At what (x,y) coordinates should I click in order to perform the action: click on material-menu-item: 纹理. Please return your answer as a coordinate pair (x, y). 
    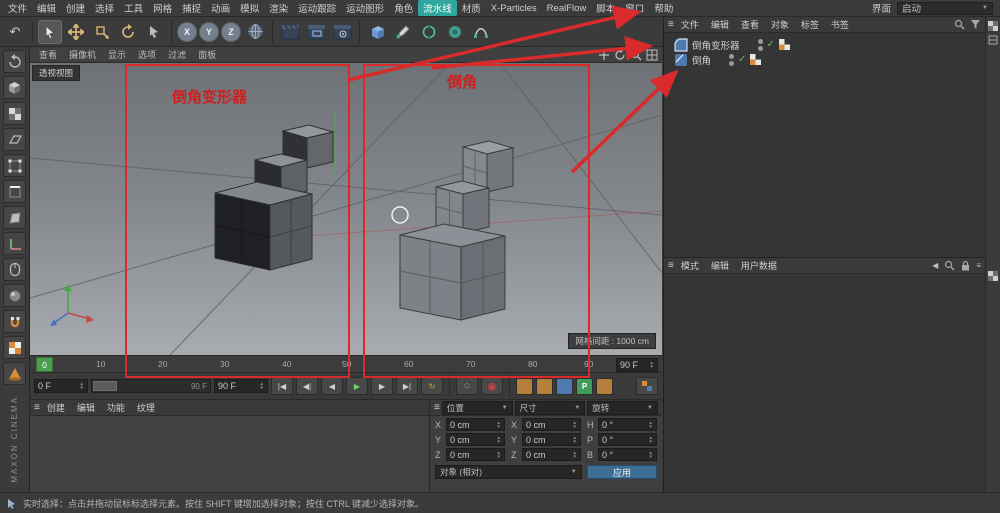
    Looking at the image, I should click on (146, 407).